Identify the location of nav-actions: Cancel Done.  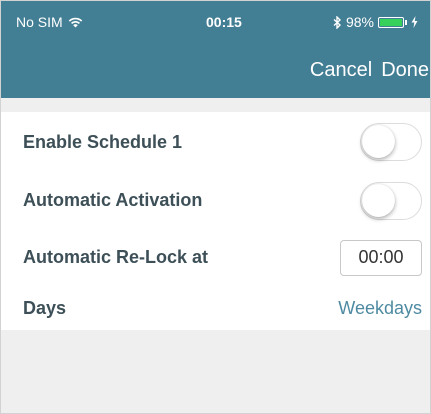
(370, 70).